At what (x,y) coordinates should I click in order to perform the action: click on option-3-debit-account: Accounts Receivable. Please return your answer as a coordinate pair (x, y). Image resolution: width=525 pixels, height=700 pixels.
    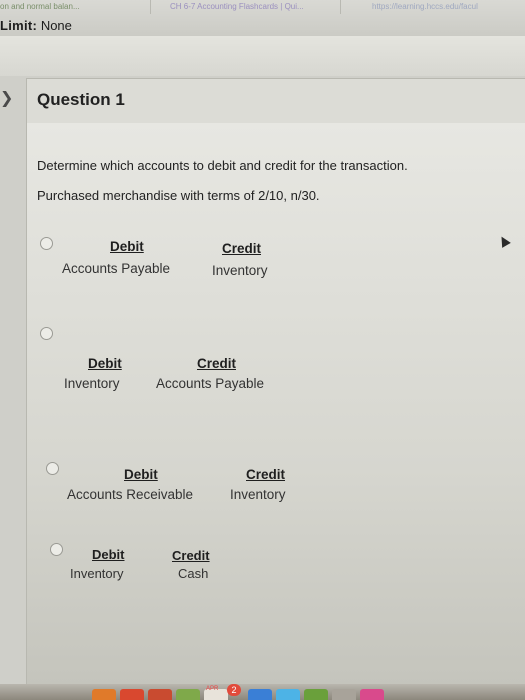
    Looking at the image, I should click on (130, 494).